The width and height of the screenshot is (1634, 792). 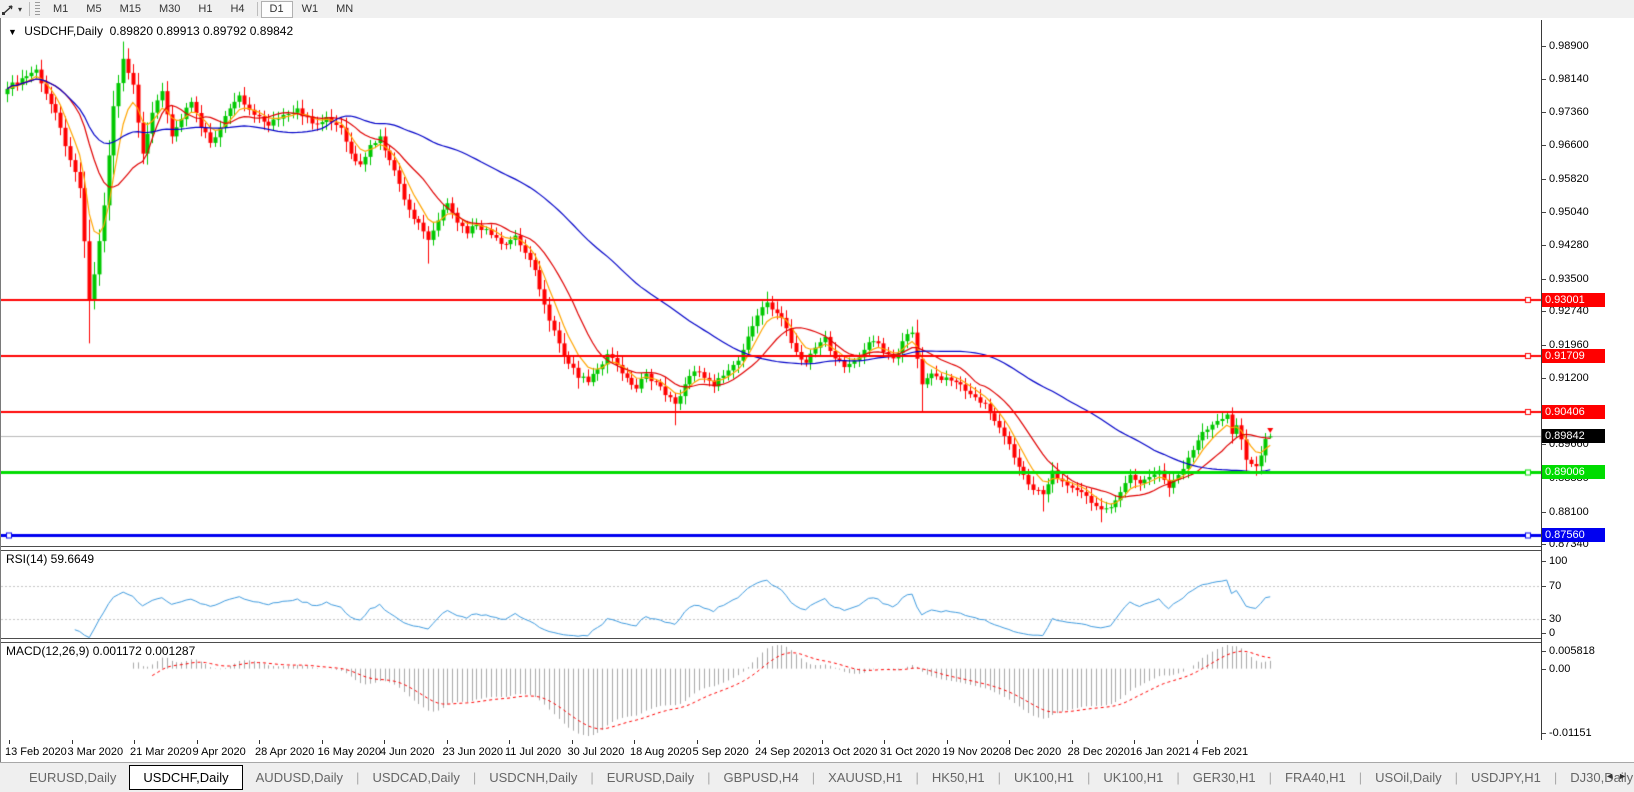 What do you see at coordinates (349, 752) in the screenshot?
I see `date-label: 16 May 2020` at bounding box center [349, 752].